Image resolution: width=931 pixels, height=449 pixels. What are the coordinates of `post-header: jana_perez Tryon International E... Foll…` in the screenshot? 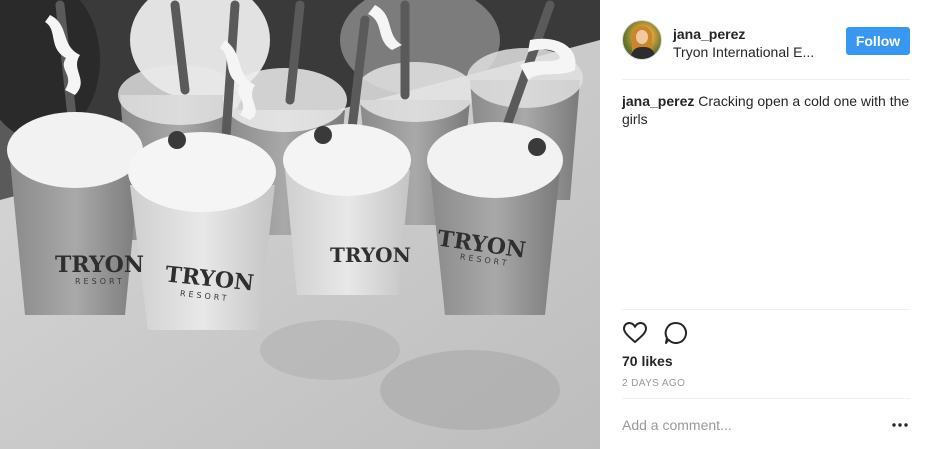 It's located at (766, 50).